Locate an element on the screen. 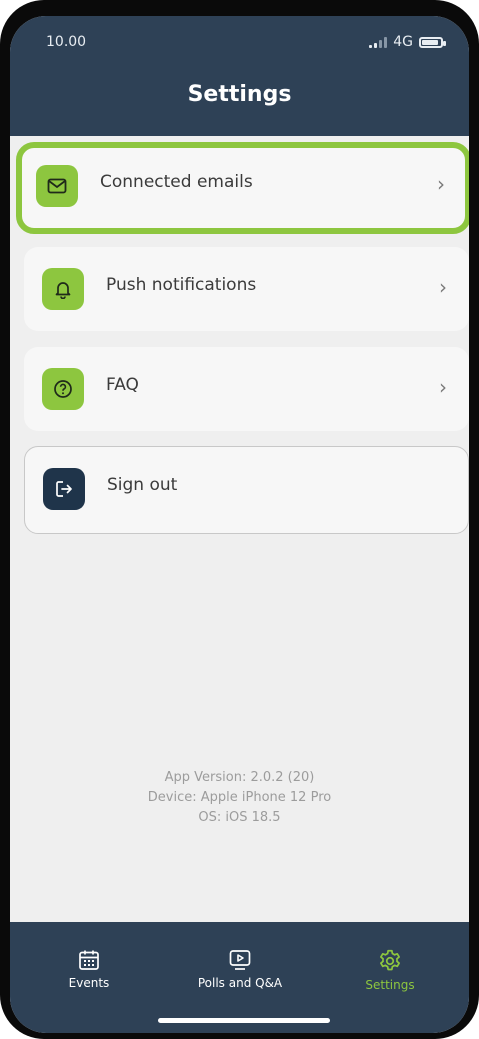  push-notifications-item: Push notifications › is located at coordinates (246, 289).